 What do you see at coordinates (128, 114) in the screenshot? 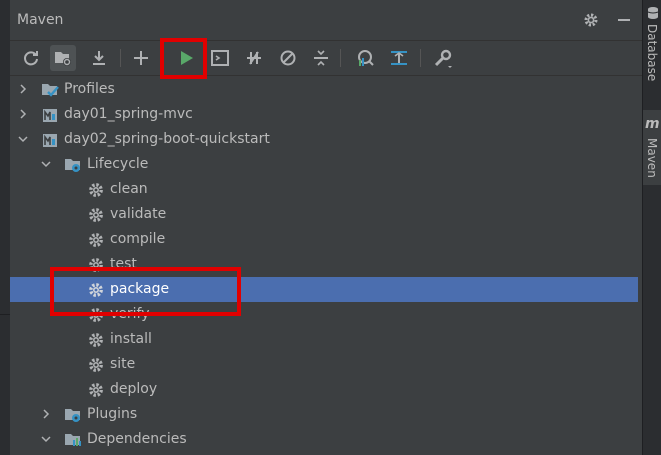
I see `tree-row-label: day01_spring-mvc` at bounding box center [128, 114].